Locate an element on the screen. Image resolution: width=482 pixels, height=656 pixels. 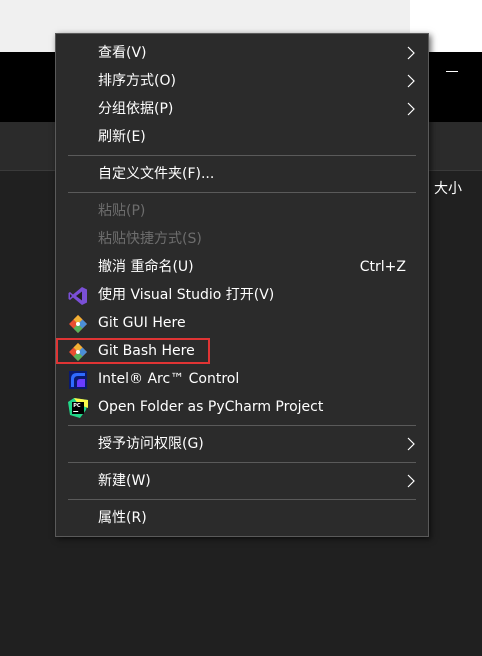
visual-studio-icon is located at coordinates (77, 296).